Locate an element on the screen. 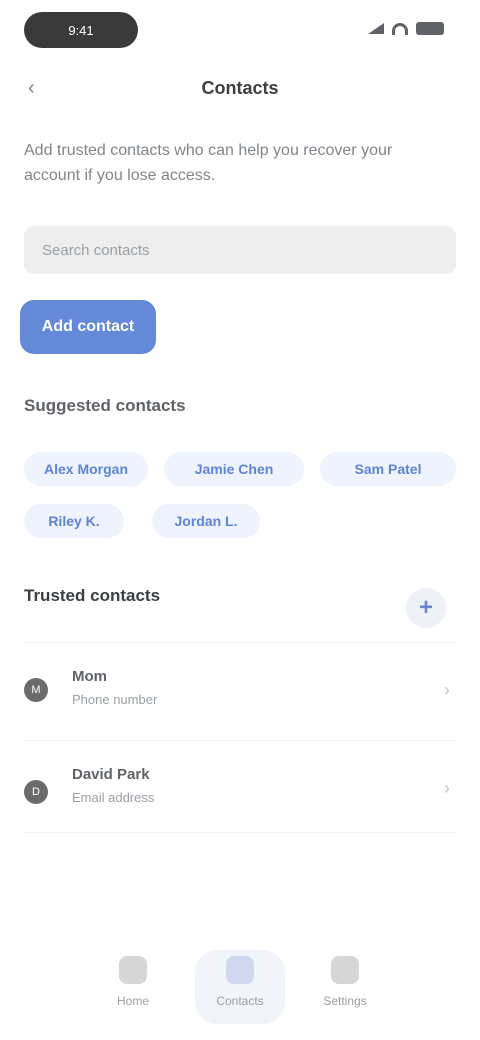 Image resolution: width=480 pixels, height=1040 pixels. bottom-nav: Home Contacts Settings is located at coordinates (240, 985).